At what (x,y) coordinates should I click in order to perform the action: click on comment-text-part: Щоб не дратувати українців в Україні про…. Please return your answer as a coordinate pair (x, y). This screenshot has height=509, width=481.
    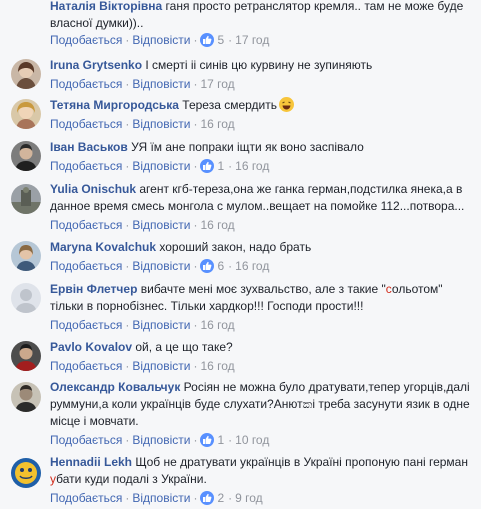
    Looking at the image, I should click on (301, 462).